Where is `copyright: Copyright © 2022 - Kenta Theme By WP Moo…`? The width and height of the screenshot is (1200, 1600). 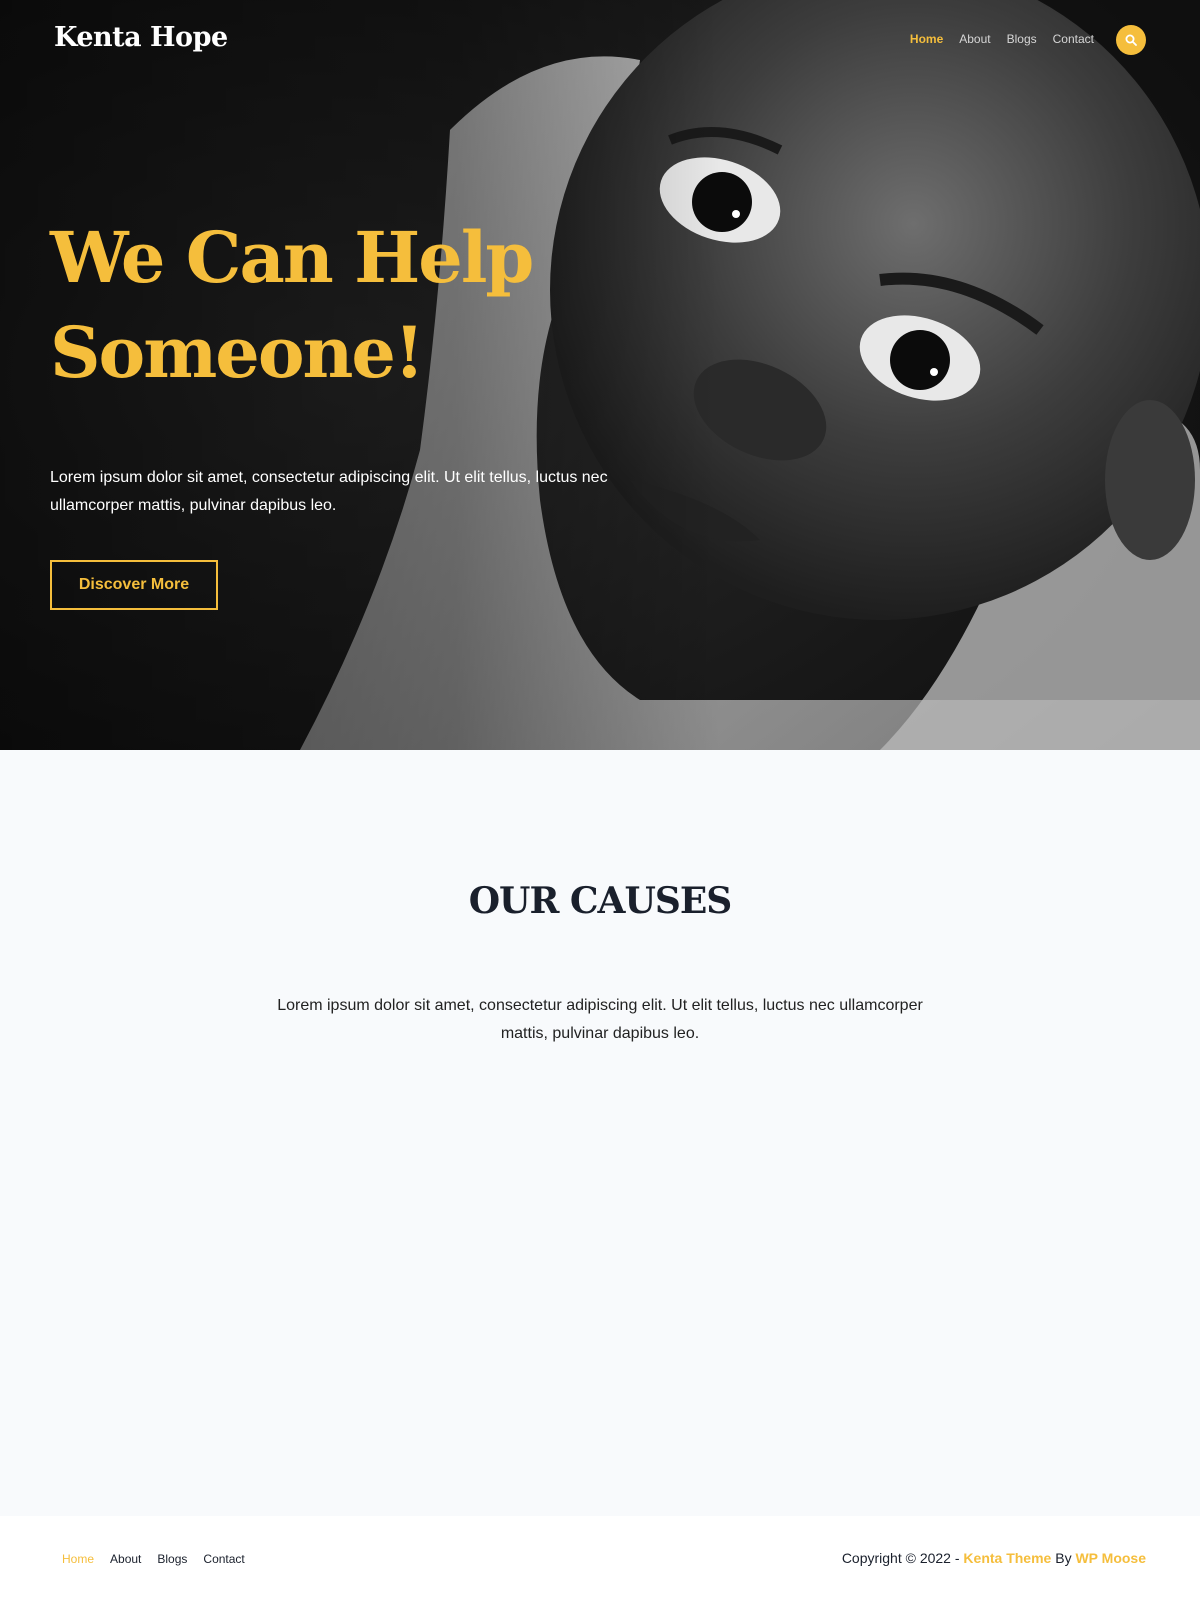
copyright: Copyright © 2022 - Kenta Theme By WP Moo… is located at coordinates (994, 1558).